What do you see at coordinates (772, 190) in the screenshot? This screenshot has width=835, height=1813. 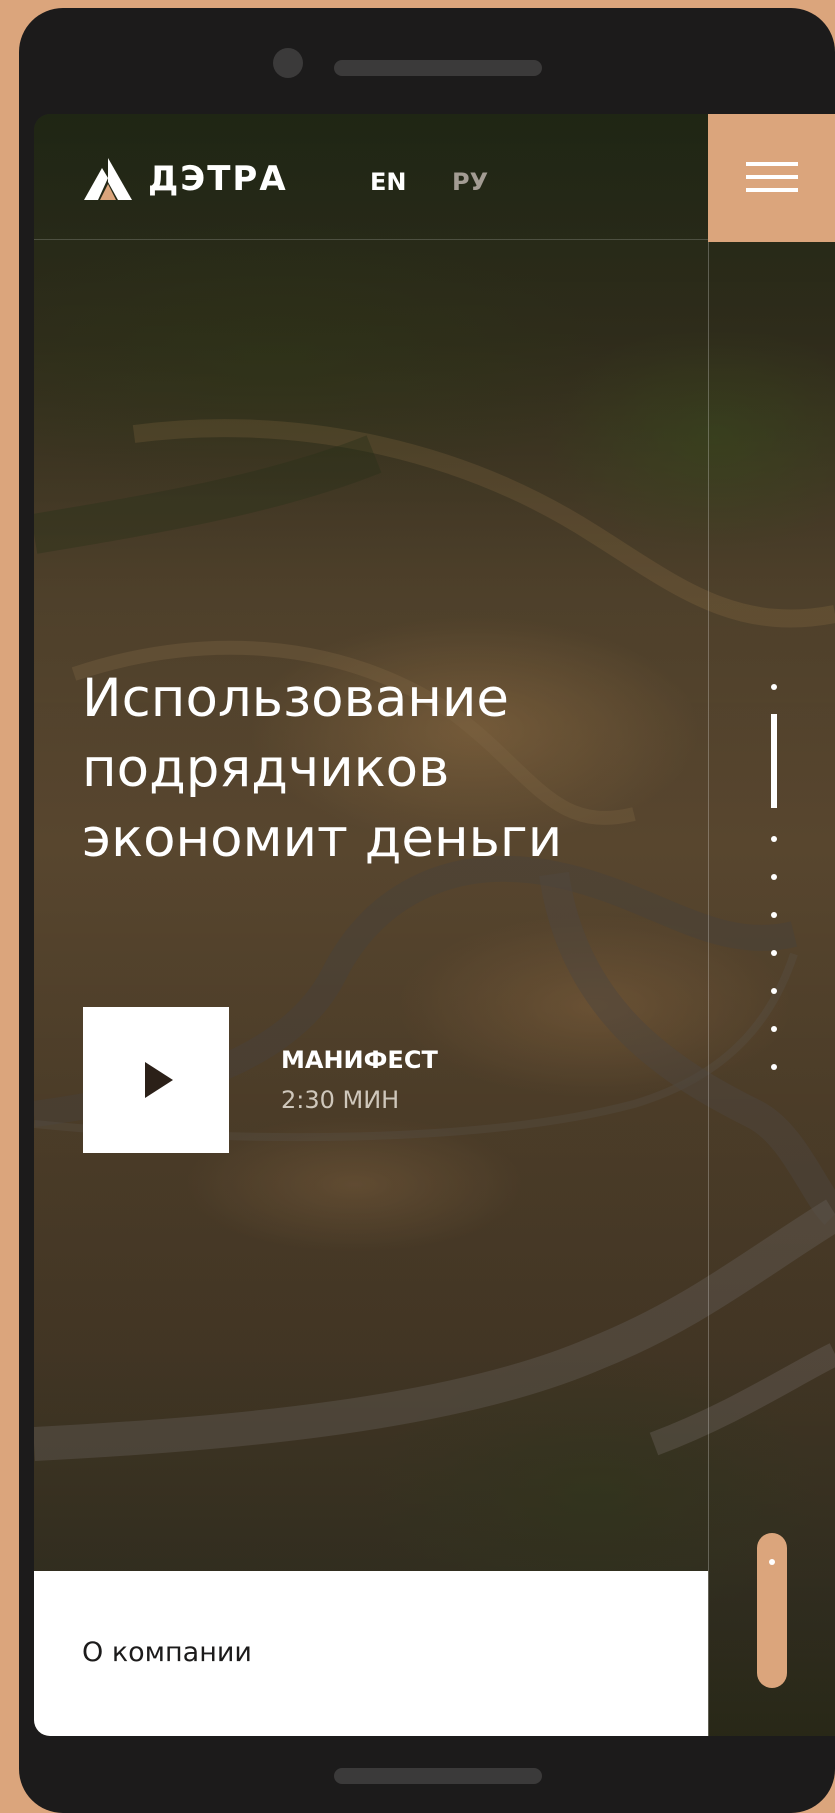 I see `menu-bar-bottom` at bounding box center [772, 190].